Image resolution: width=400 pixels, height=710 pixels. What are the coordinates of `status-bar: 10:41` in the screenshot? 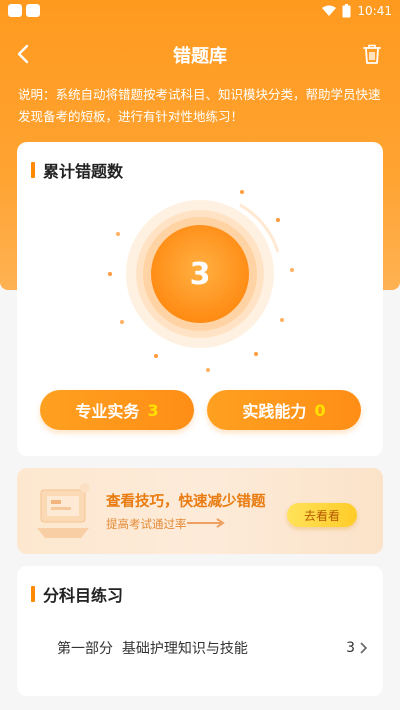 It's located at (200, 12).